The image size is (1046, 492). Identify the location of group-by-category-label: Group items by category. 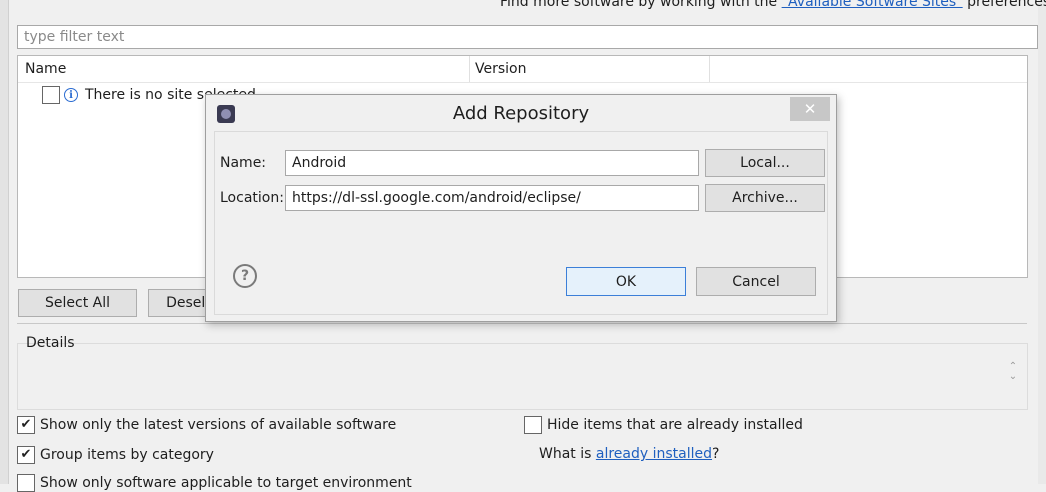
(127, 455).